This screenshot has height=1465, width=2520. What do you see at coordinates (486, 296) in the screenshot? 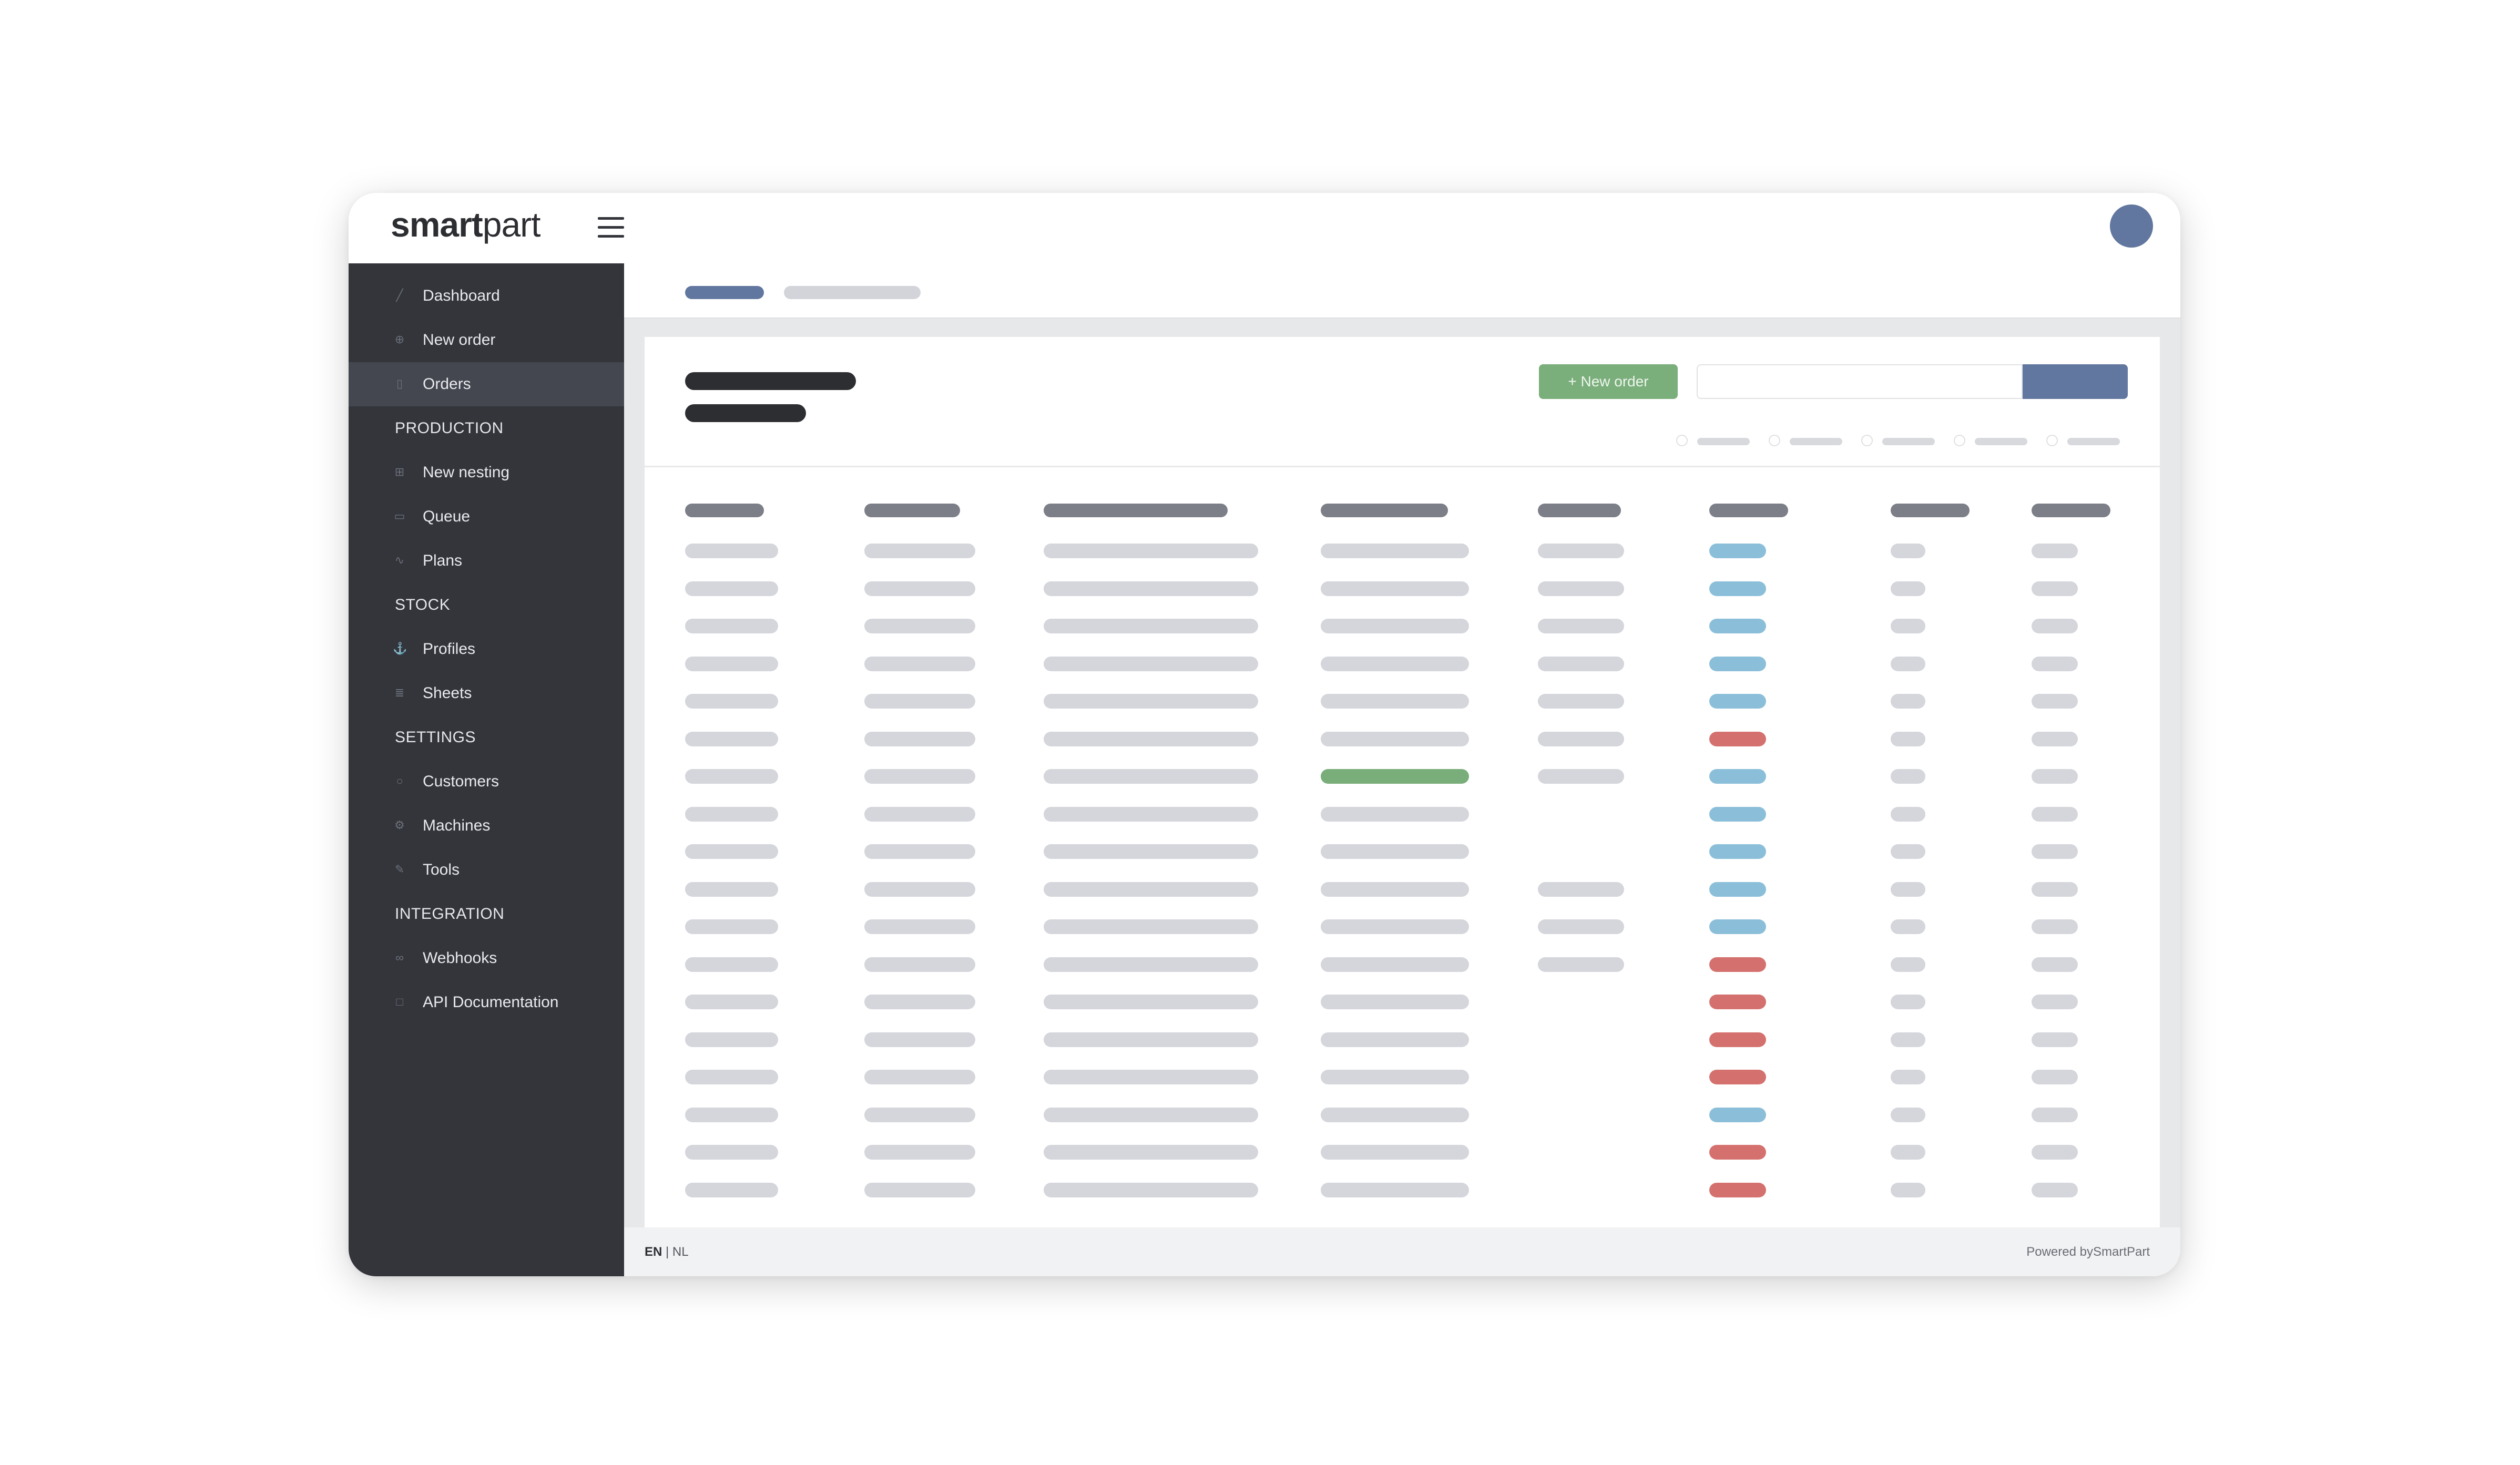
I see `sidebar-item-dashboard: ╱ Dashboard` at bounding box center [486, 296].